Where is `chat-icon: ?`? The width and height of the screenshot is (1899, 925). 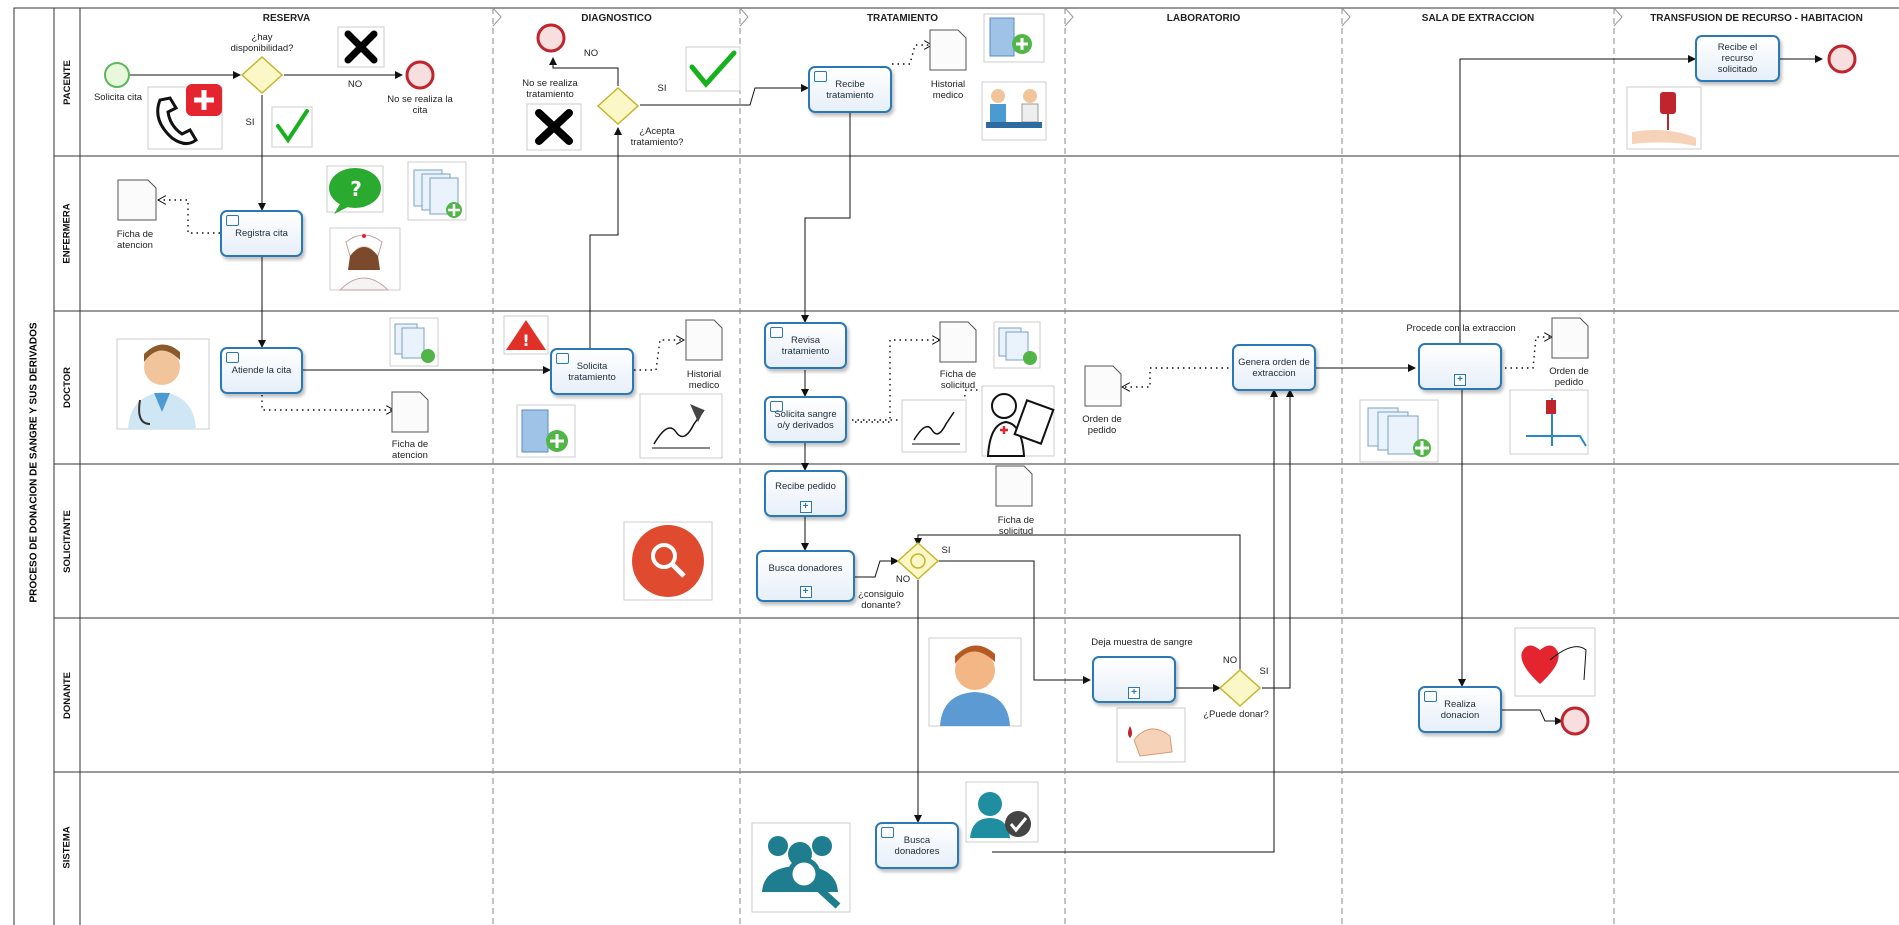 chat-icon: ? is located at coordinates (355, 189).